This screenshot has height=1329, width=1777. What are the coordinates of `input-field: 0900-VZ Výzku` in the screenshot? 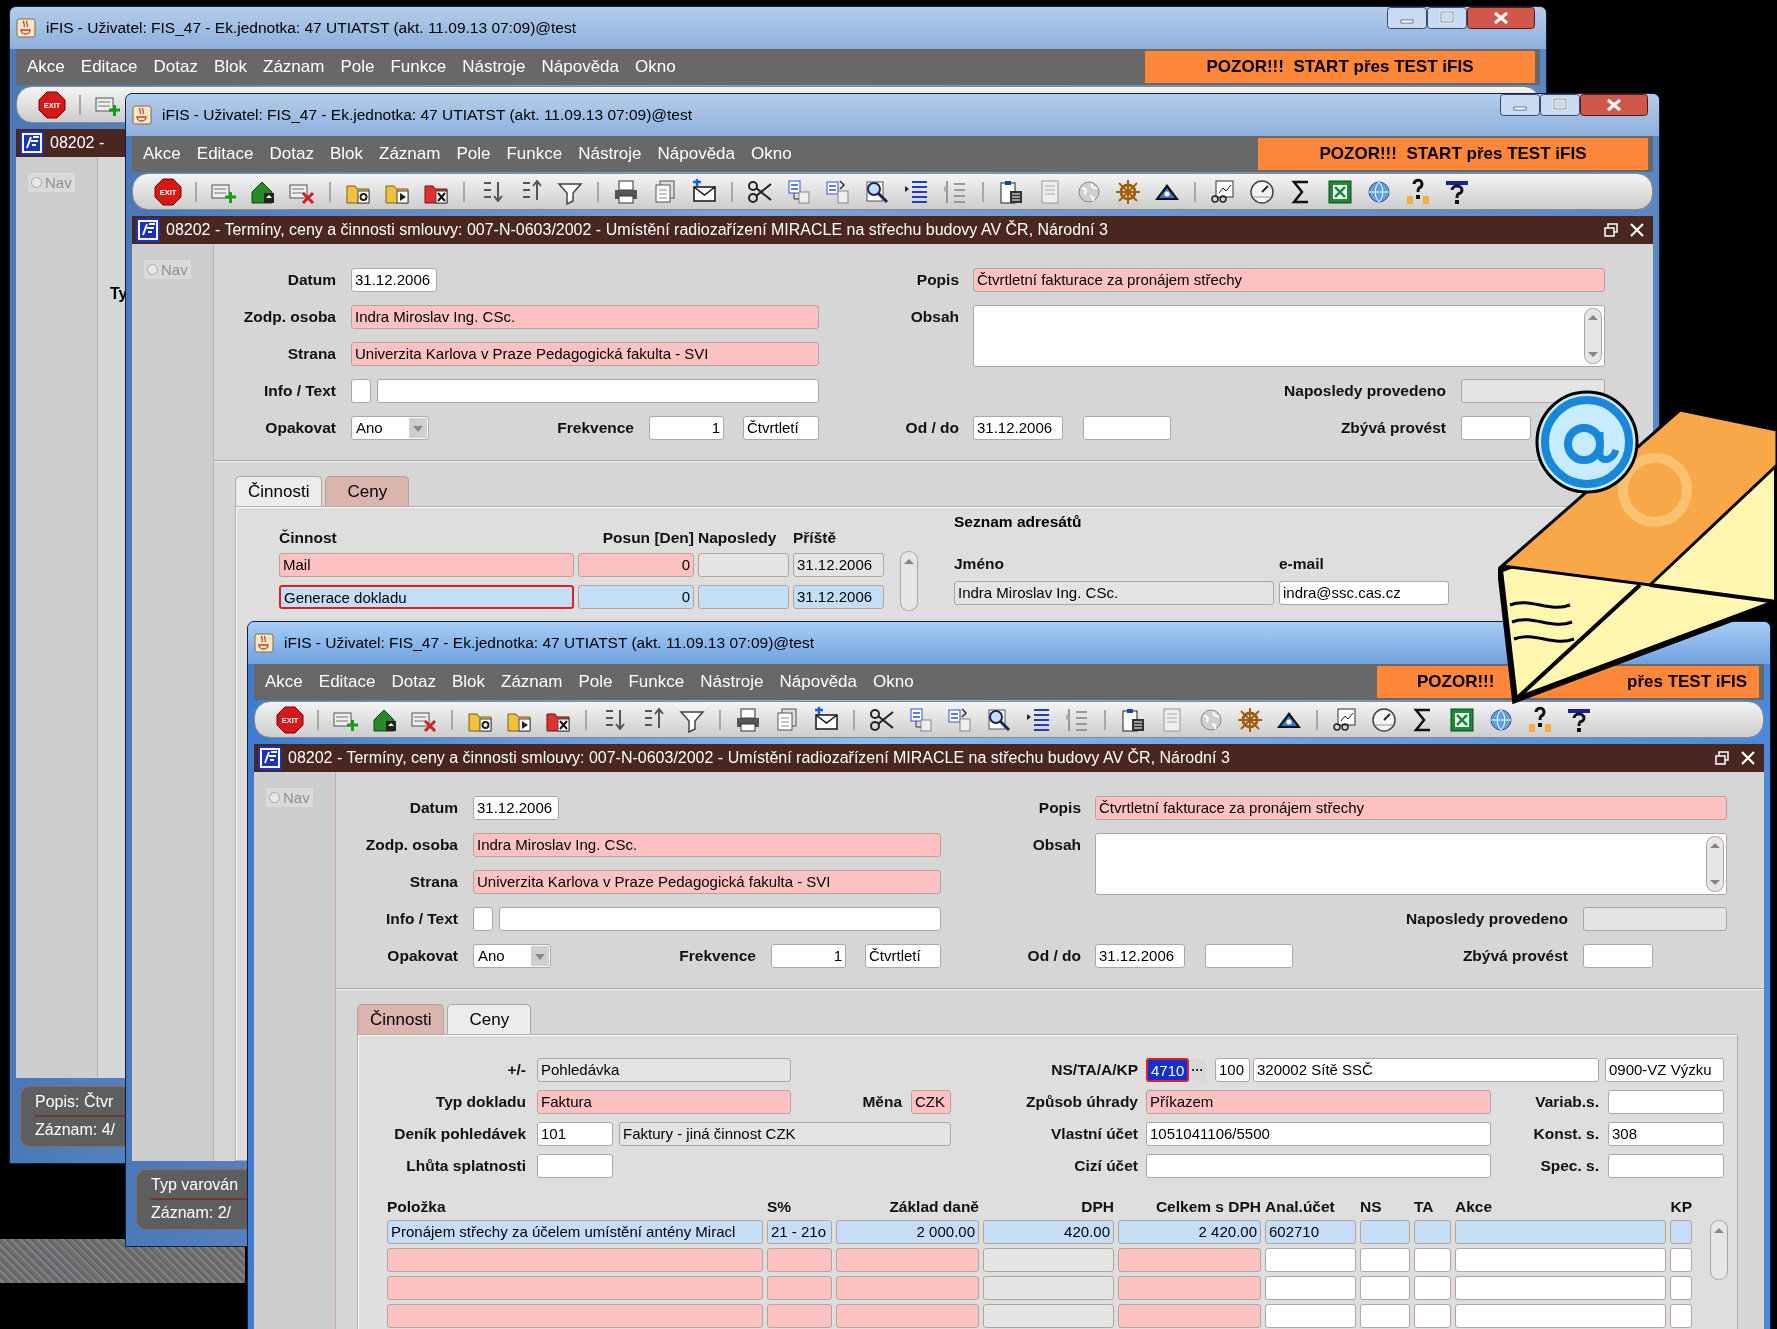 It's located at (1664, 1070).